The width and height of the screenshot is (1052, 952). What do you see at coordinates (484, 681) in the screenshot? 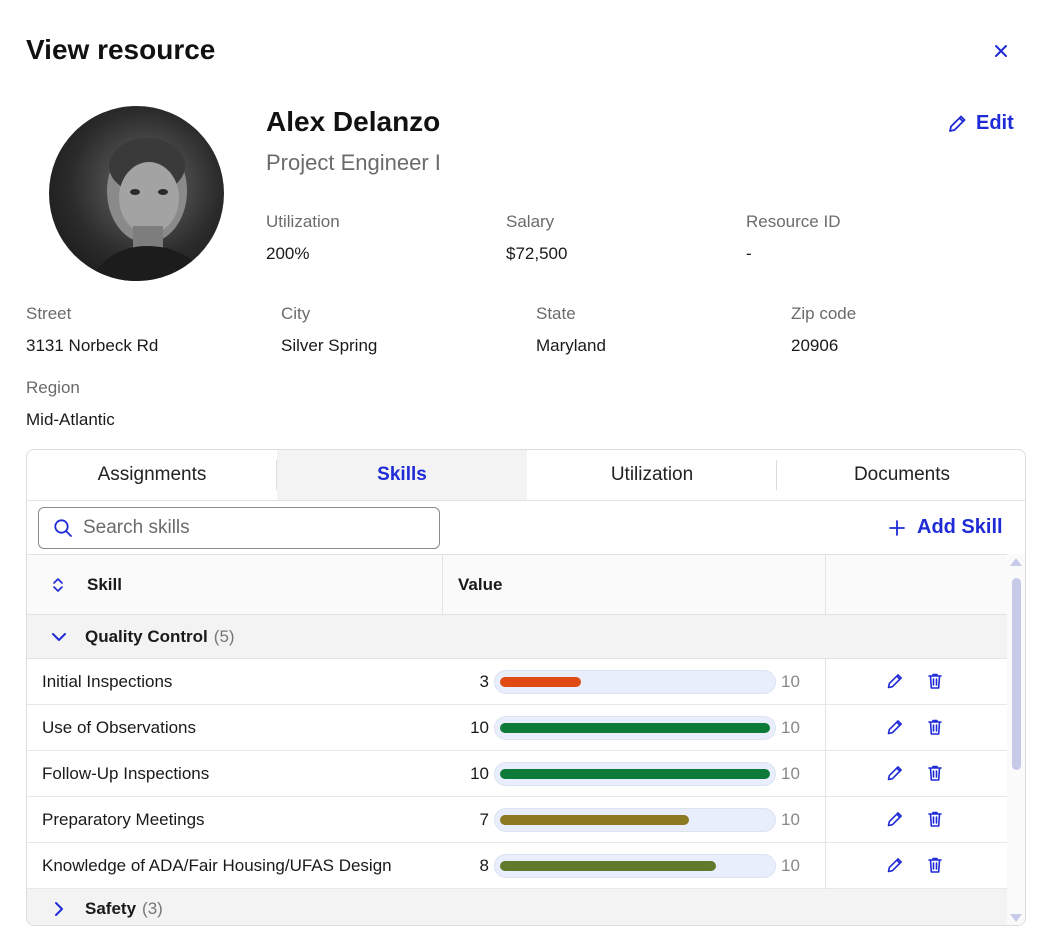
I see `skill-value: 3` at bounding box center [484, 681].